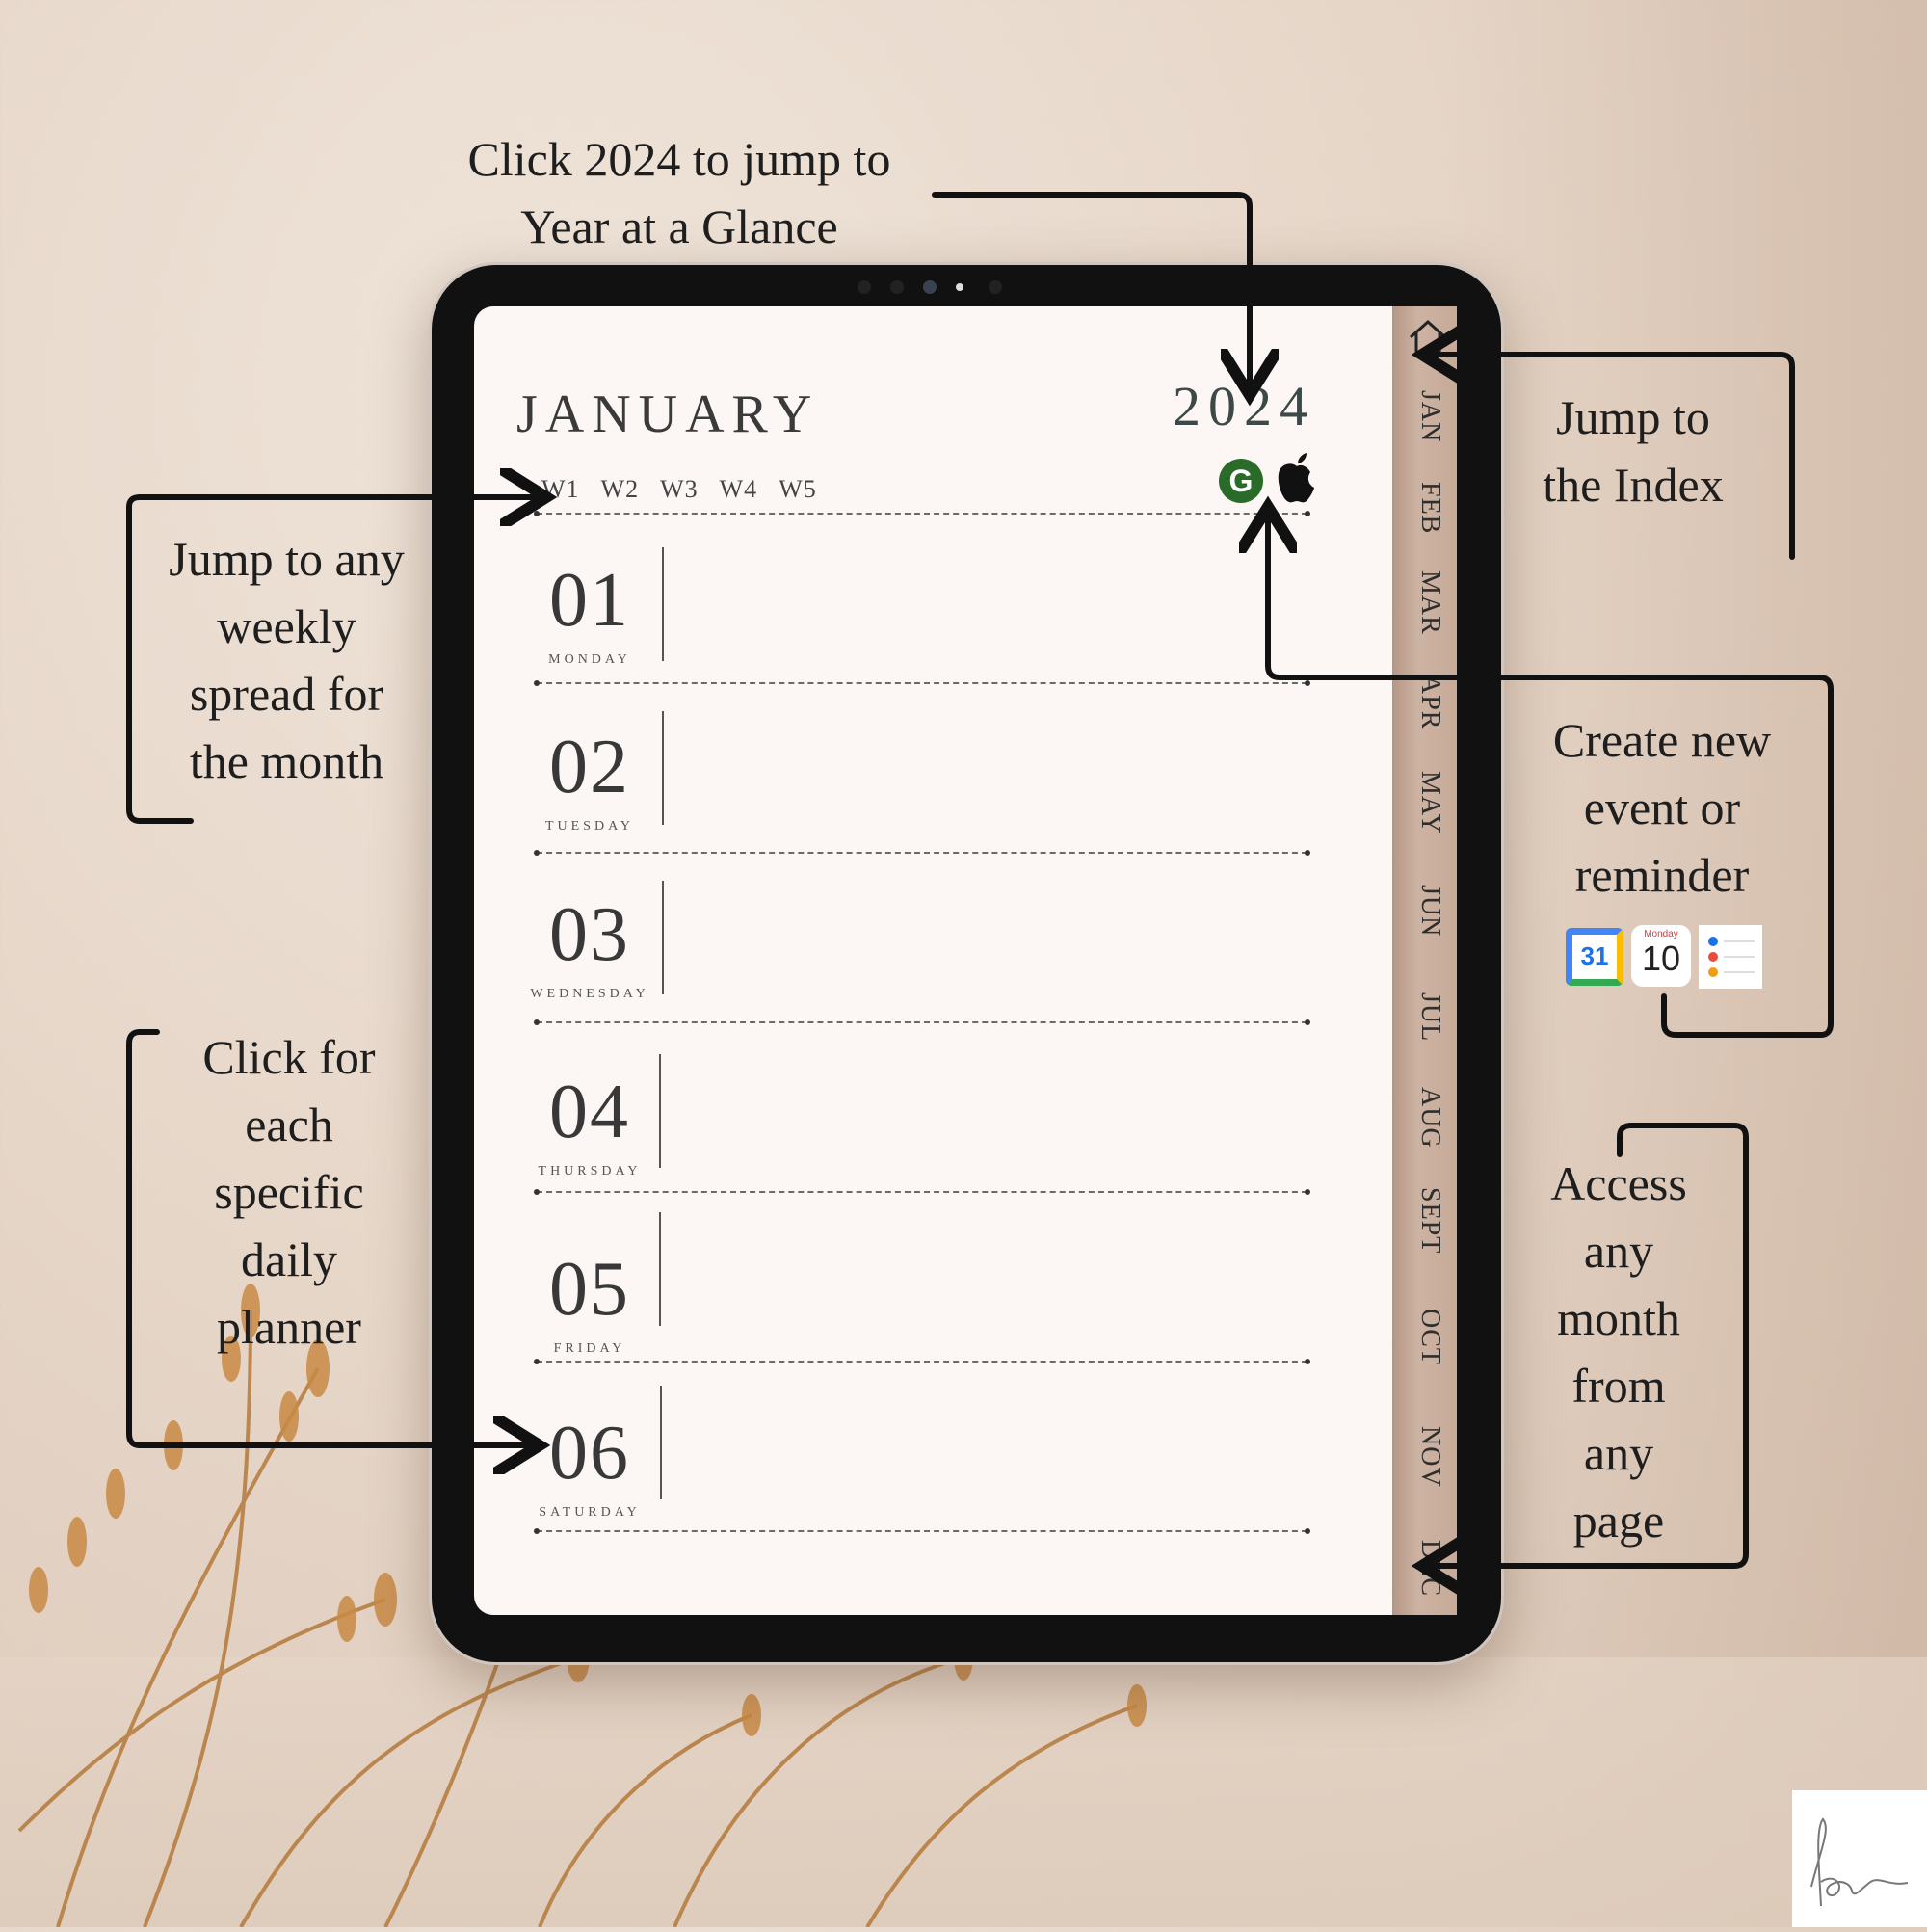 Image resolution: width=1927 pixels, height=1932 pixels. I want to click on day-link-1: 01 MONDAY, so click(589, 615).